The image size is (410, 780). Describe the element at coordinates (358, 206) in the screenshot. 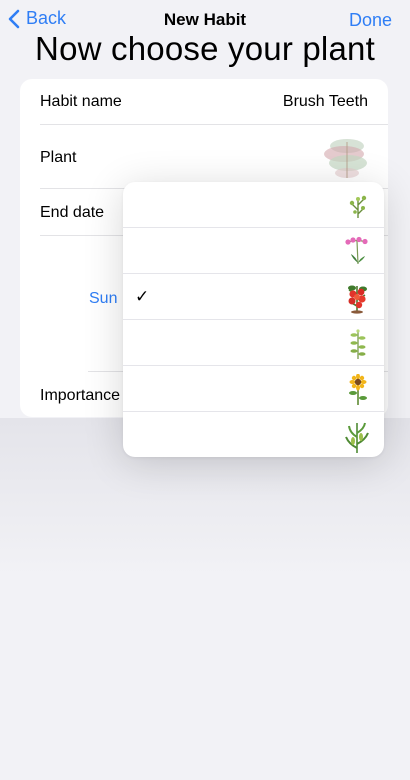

I see `sprout-plant-icon` at that location.